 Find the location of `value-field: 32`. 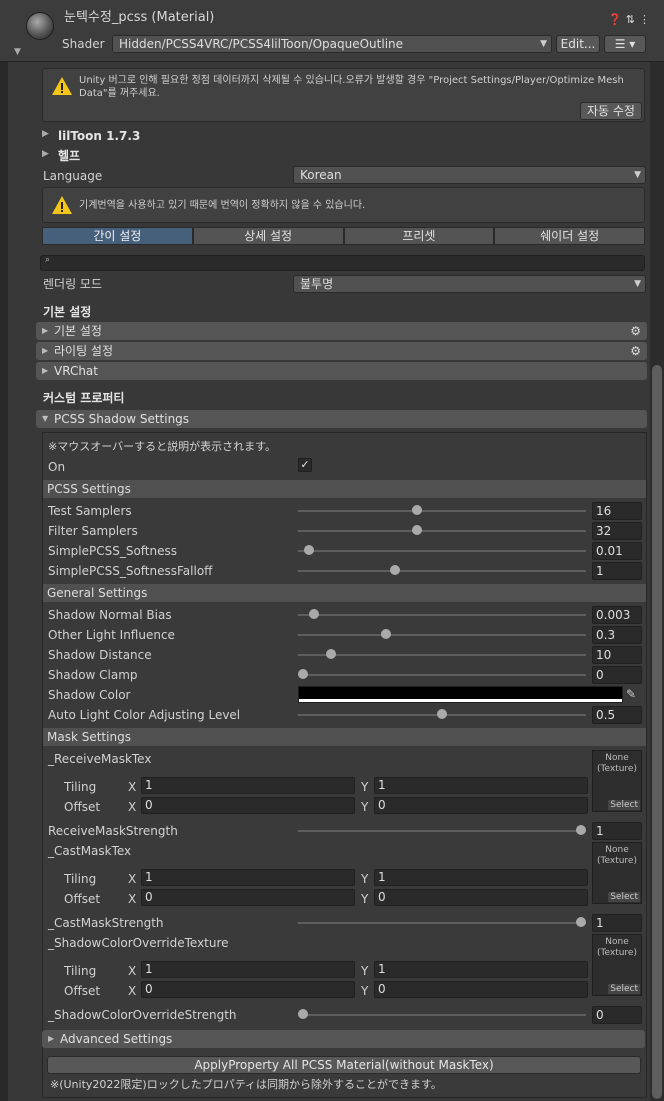

value-field: 32 is located at coordinates (617, 531).